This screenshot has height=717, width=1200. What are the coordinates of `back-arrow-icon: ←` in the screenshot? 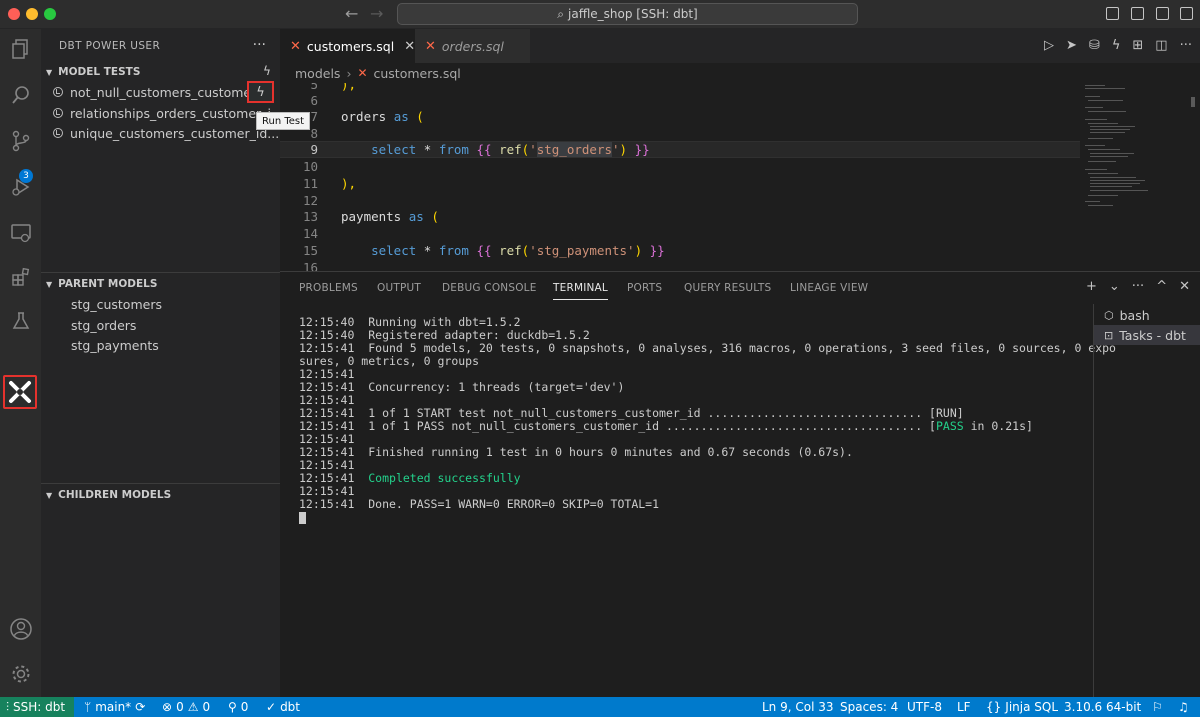 It's located at (351, 13).